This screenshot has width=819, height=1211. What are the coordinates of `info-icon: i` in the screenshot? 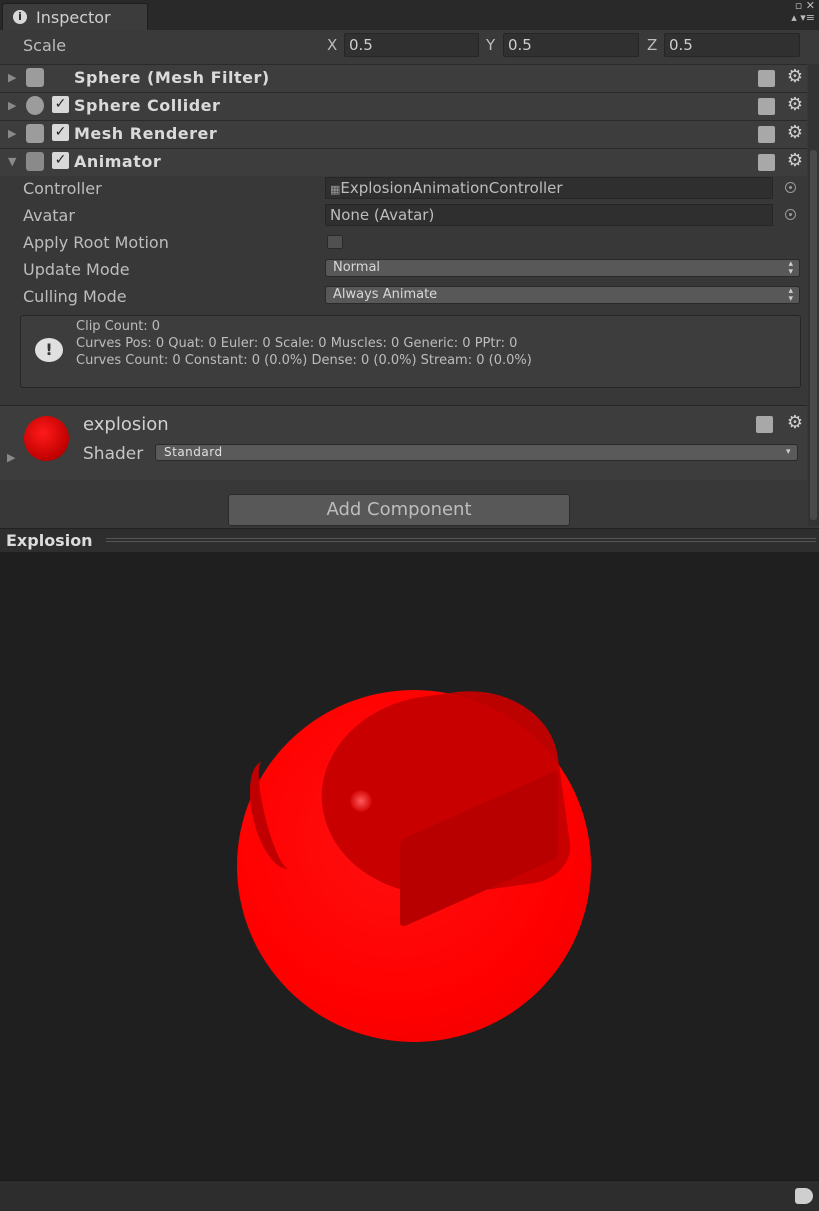 It's located at (20, 17).